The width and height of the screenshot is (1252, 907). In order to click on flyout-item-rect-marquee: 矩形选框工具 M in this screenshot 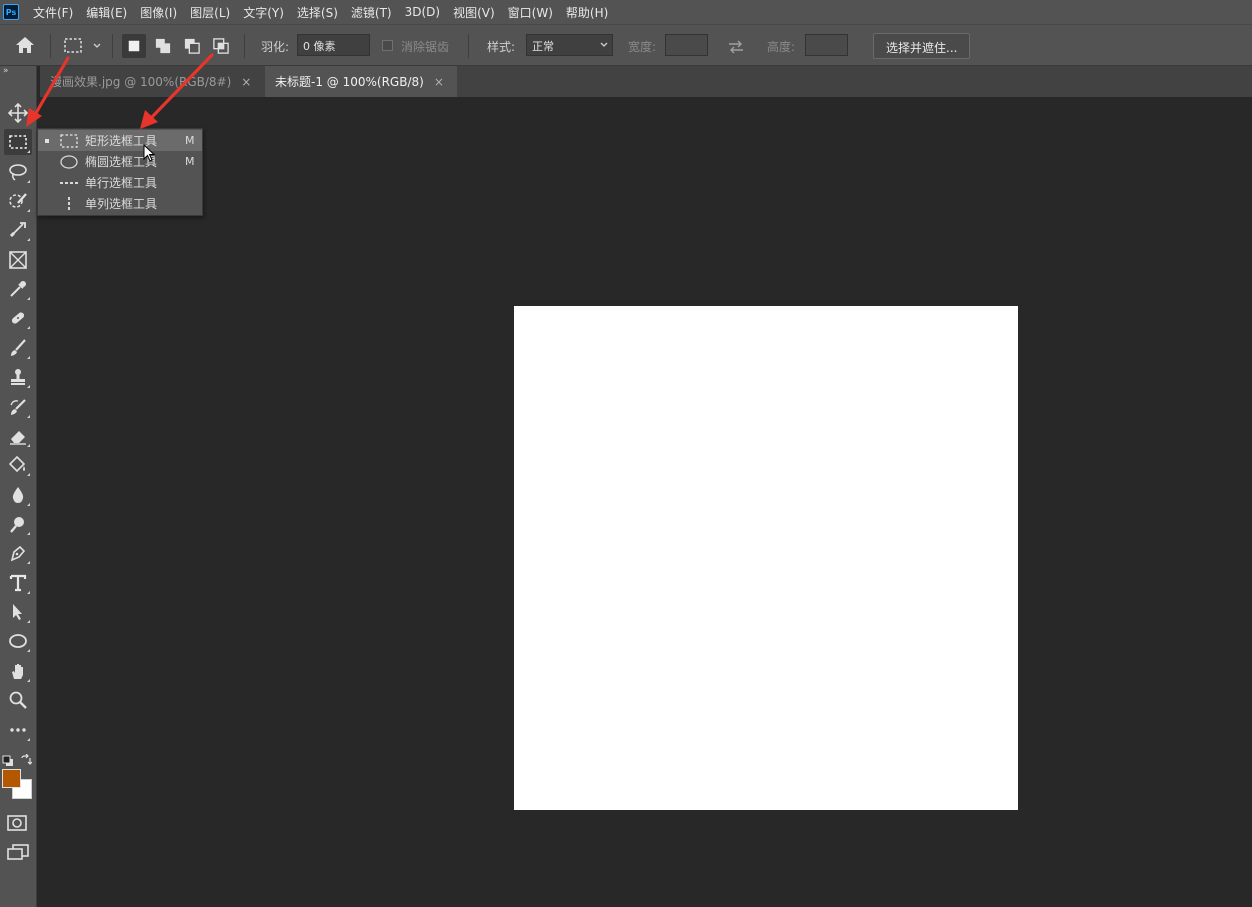, I will do `click(120, 140)`.